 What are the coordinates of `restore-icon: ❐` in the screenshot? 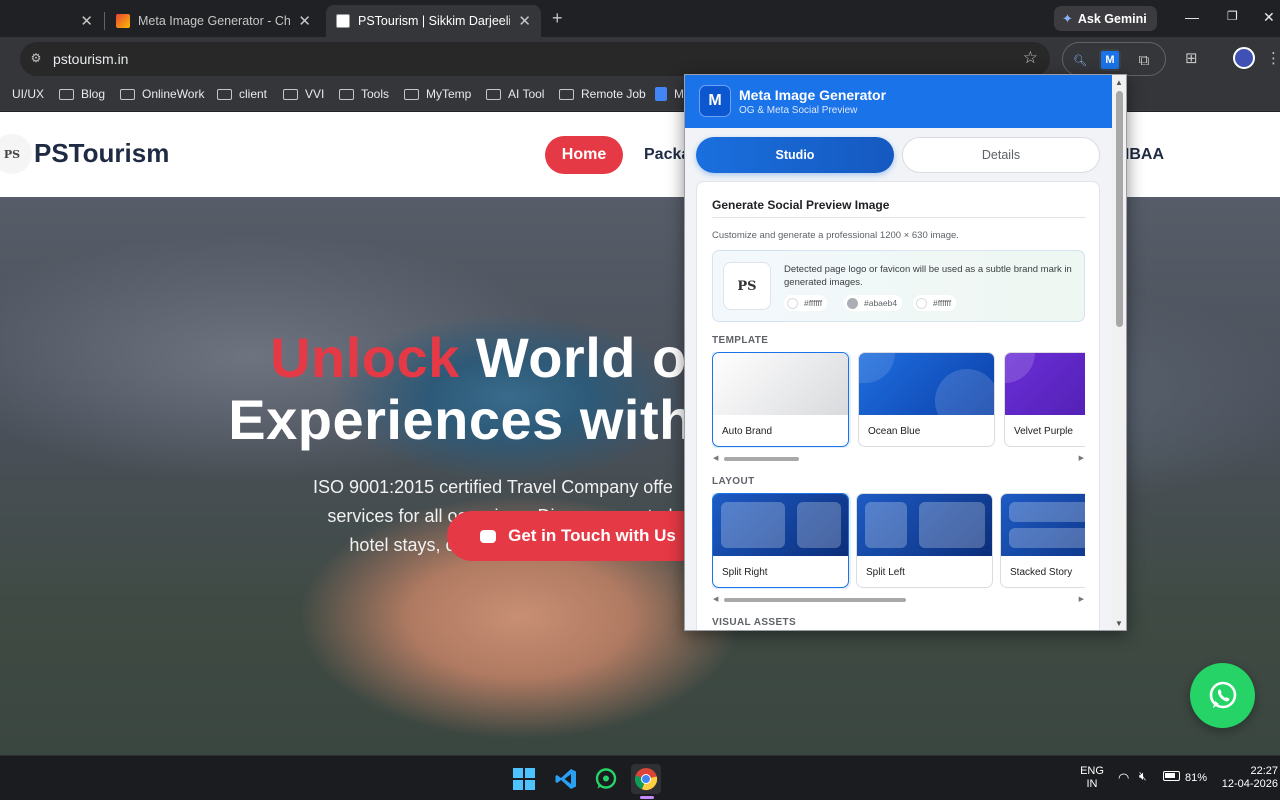 It's located at (1232, 16).